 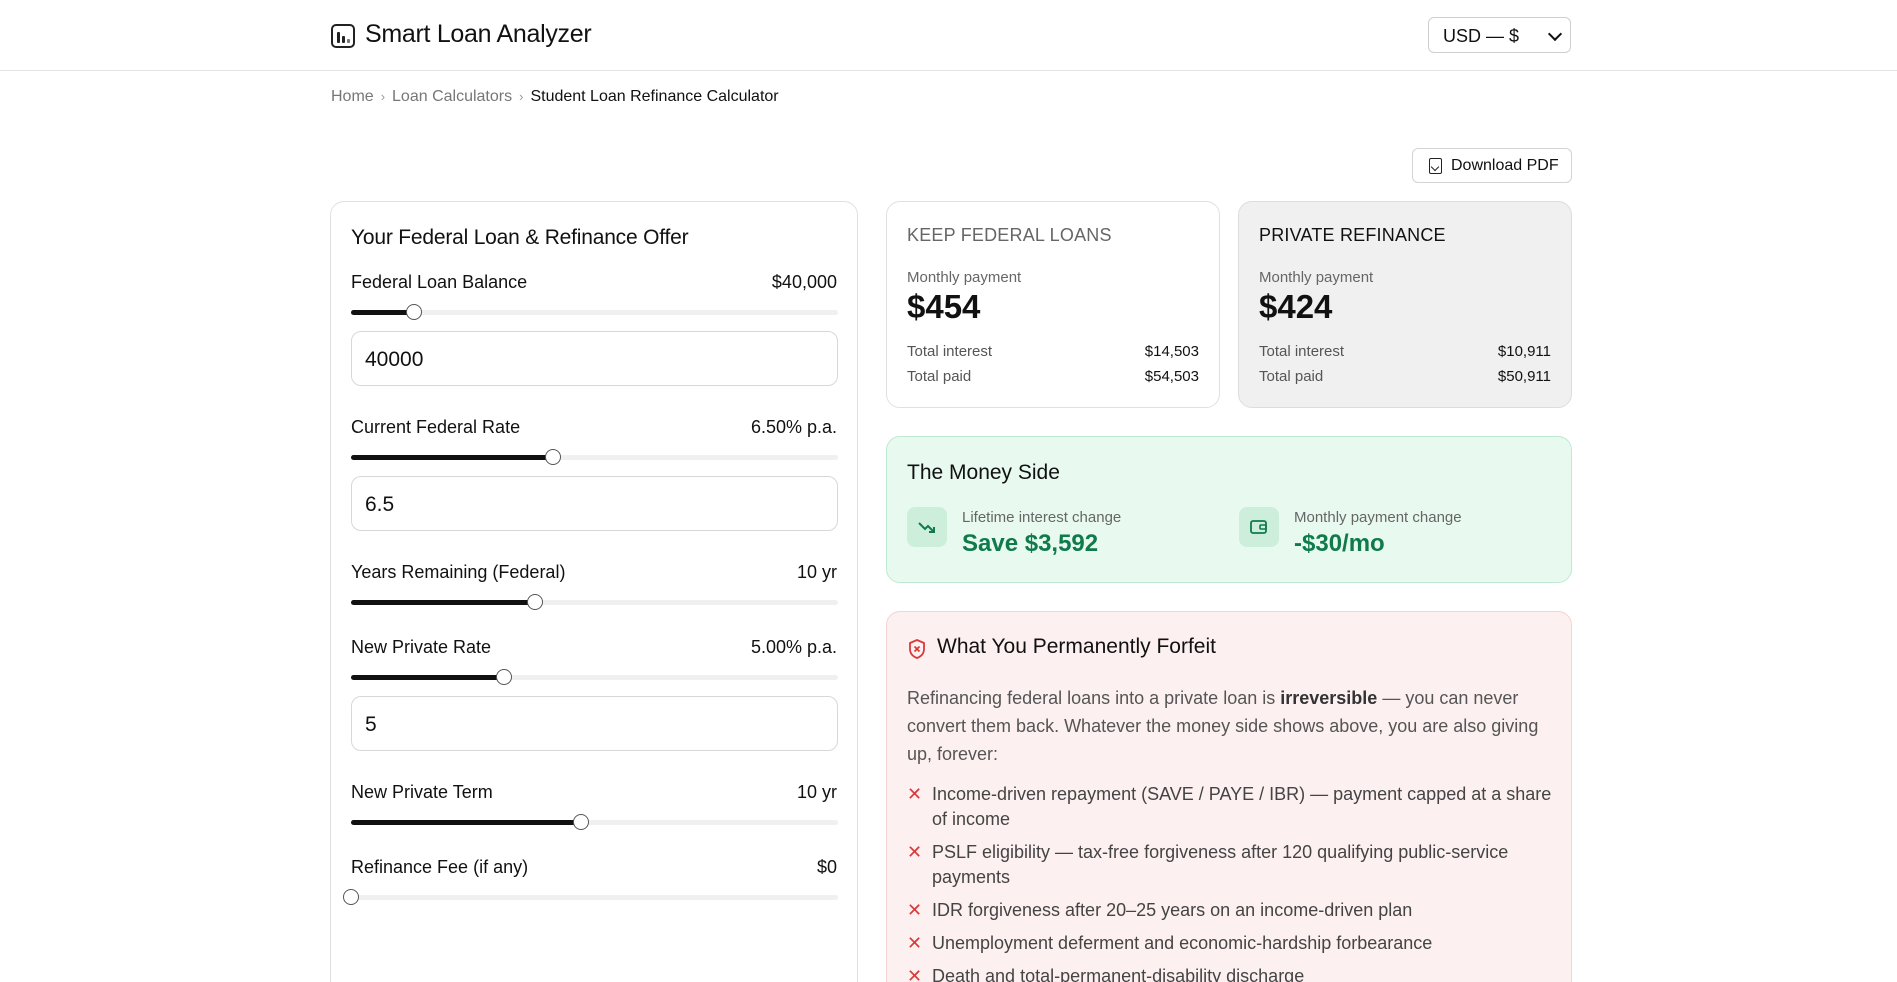 I want to click on private-refinance-title: PRIVATE REFINANCE, so click(x=1352, y=235).